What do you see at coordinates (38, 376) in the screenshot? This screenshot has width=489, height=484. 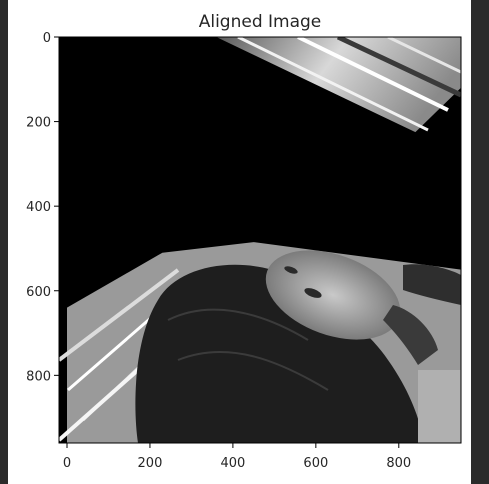 I see `y-tick-label: 800` at bounding box center [38, 376].